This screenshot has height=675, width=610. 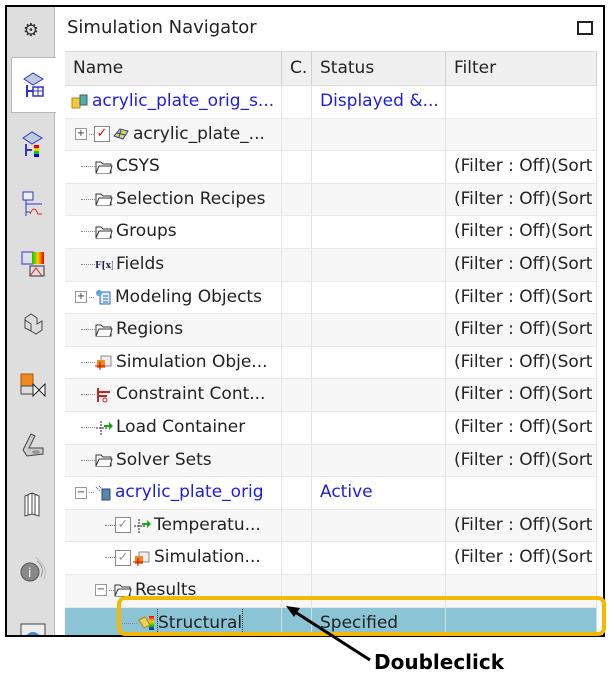 I want to click on doubleclick-annotation: Doubleclick, so click(x=439, y=662).